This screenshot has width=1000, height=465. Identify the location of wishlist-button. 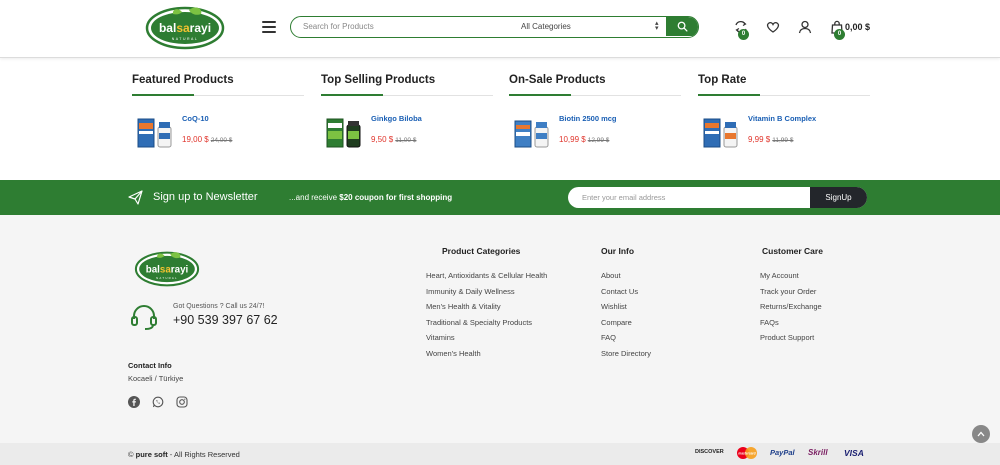
(773, 27).